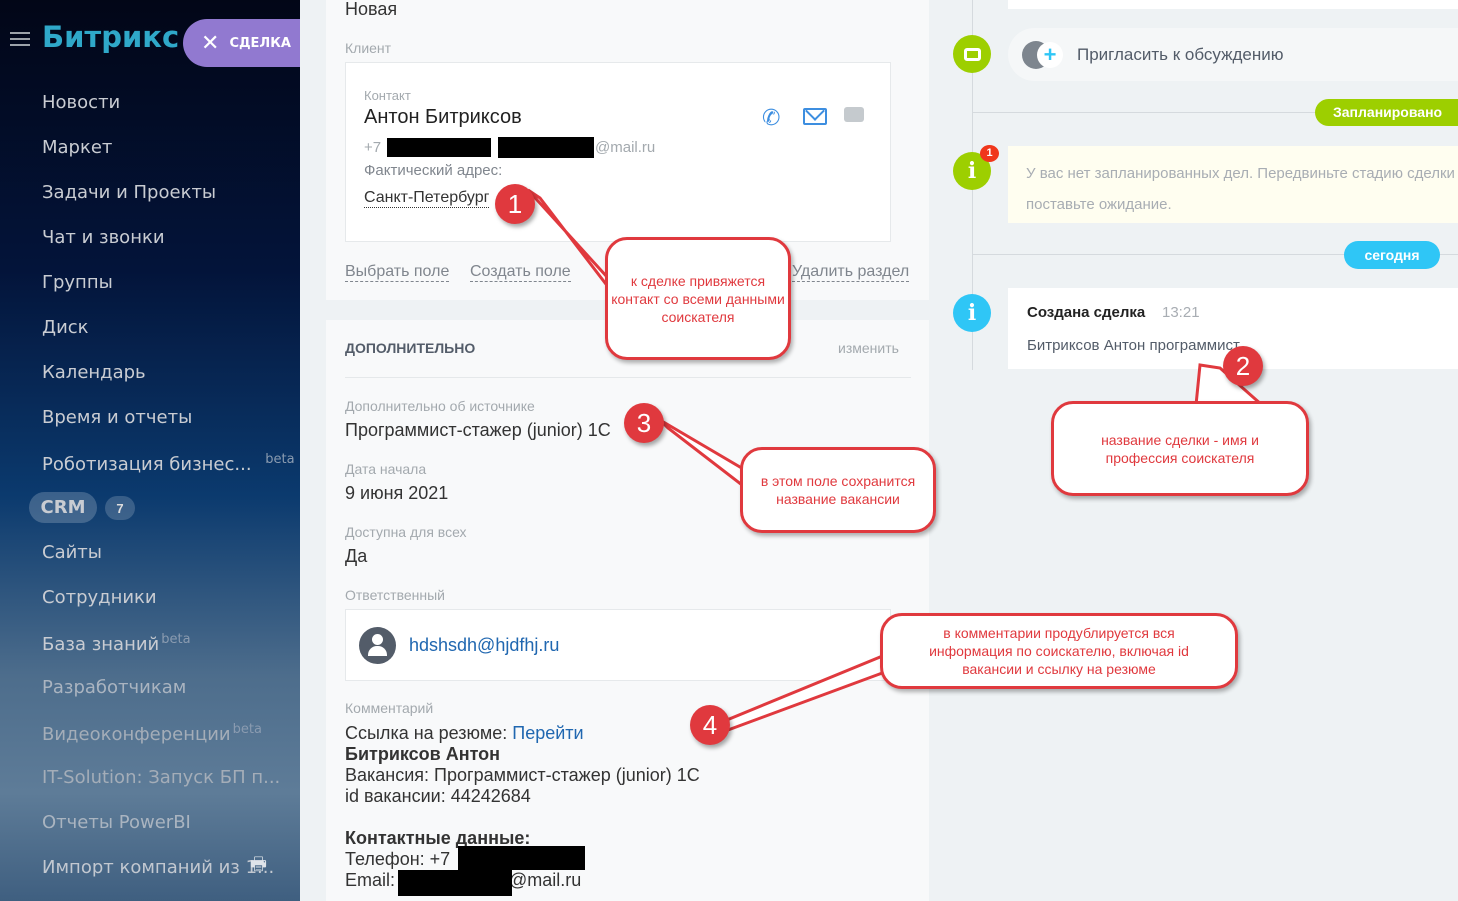  I want to click on annotation-number-3: 3, so click(644, 423).